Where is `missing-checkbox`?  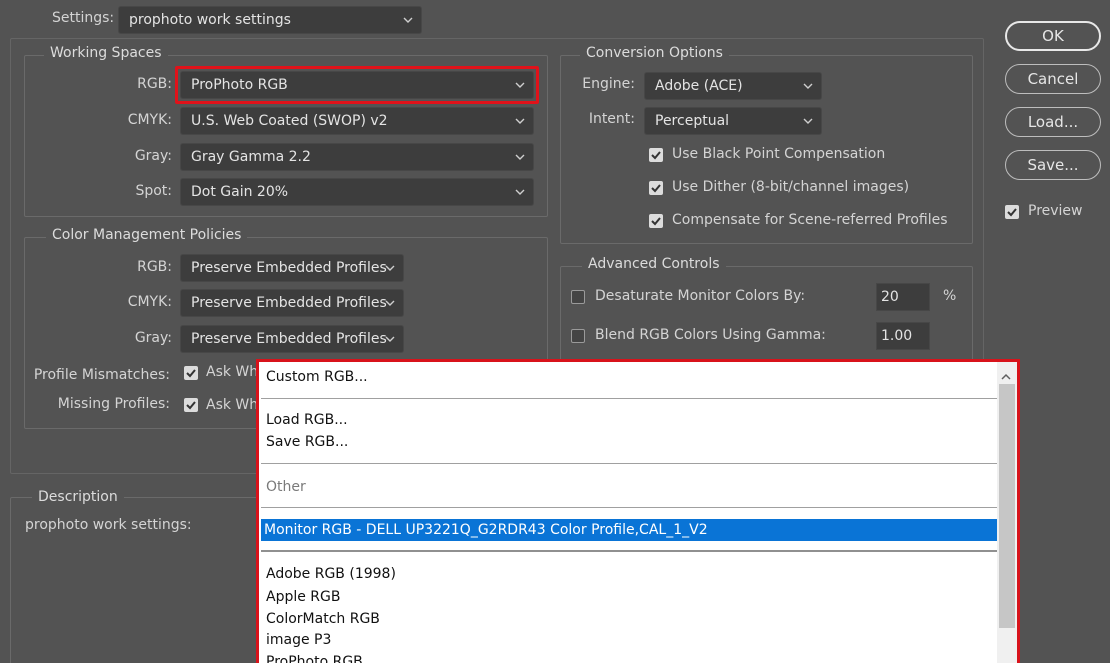 missing-checkbox is located at coordinates (191, 405).